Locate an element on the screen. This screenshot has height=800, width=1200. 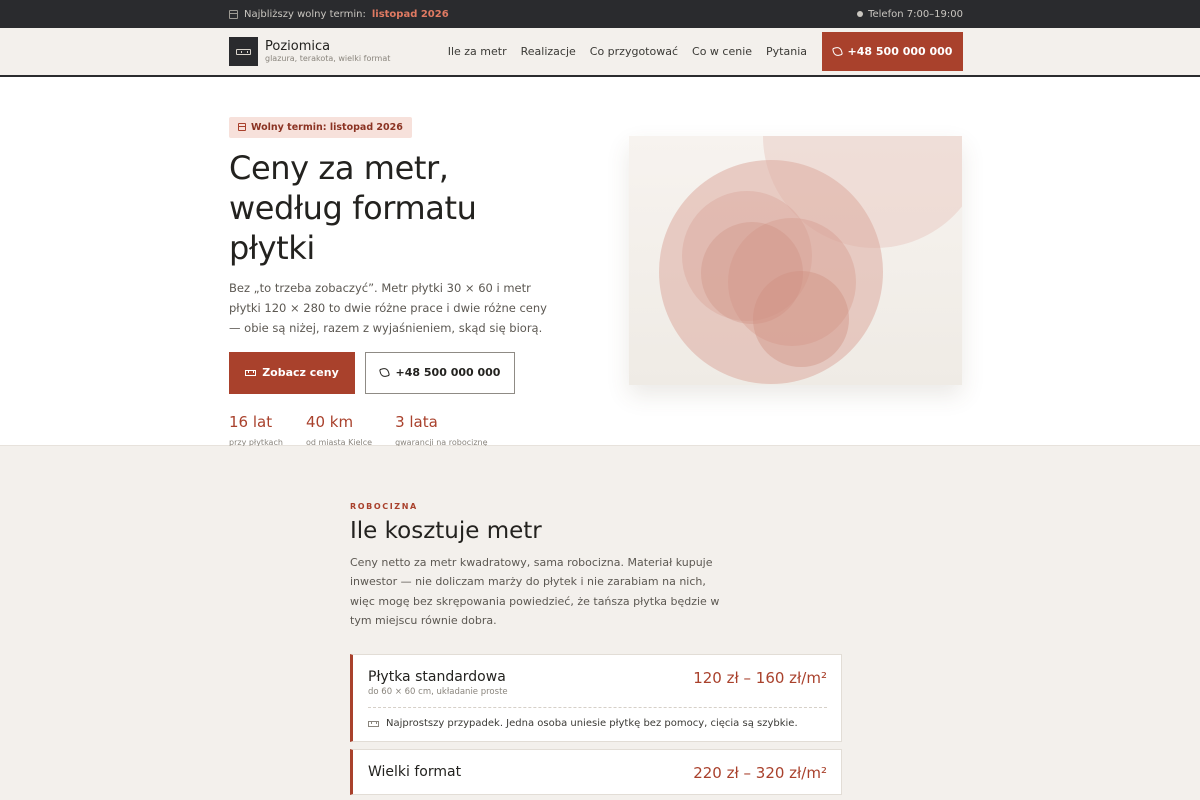
stat-value: 3 lata is located at coordinates (416, 421).